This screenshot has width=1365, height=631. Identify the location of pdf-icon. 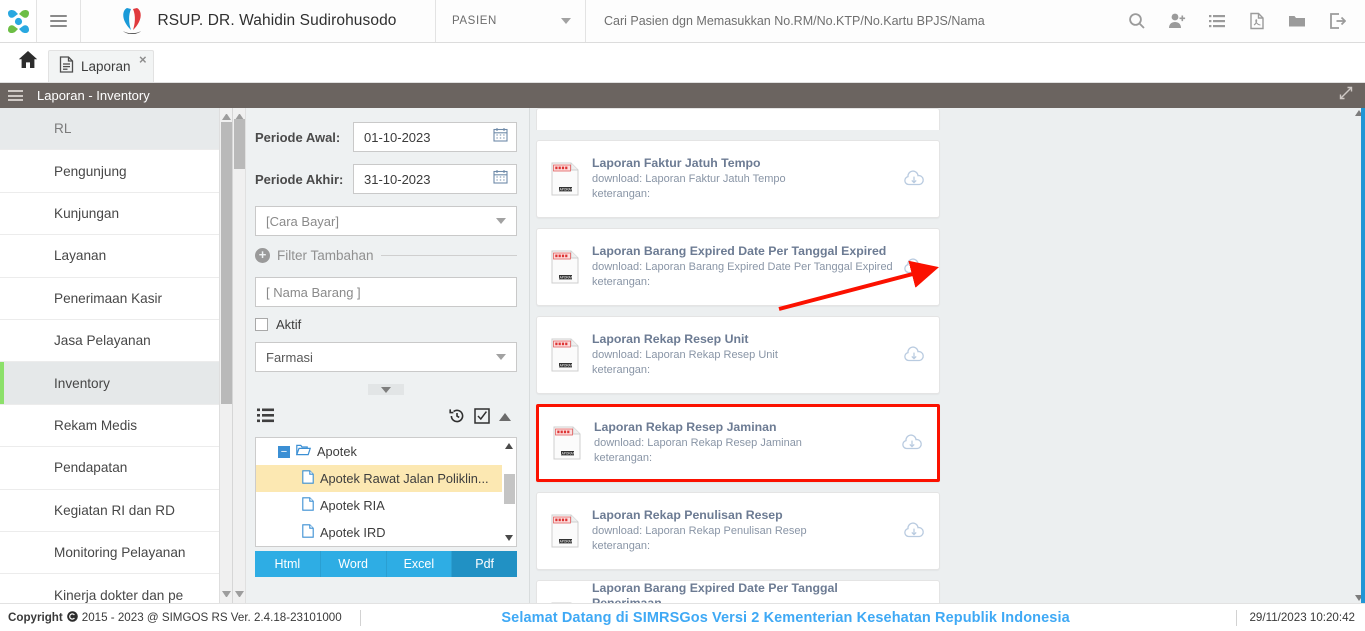
(1257, 21).